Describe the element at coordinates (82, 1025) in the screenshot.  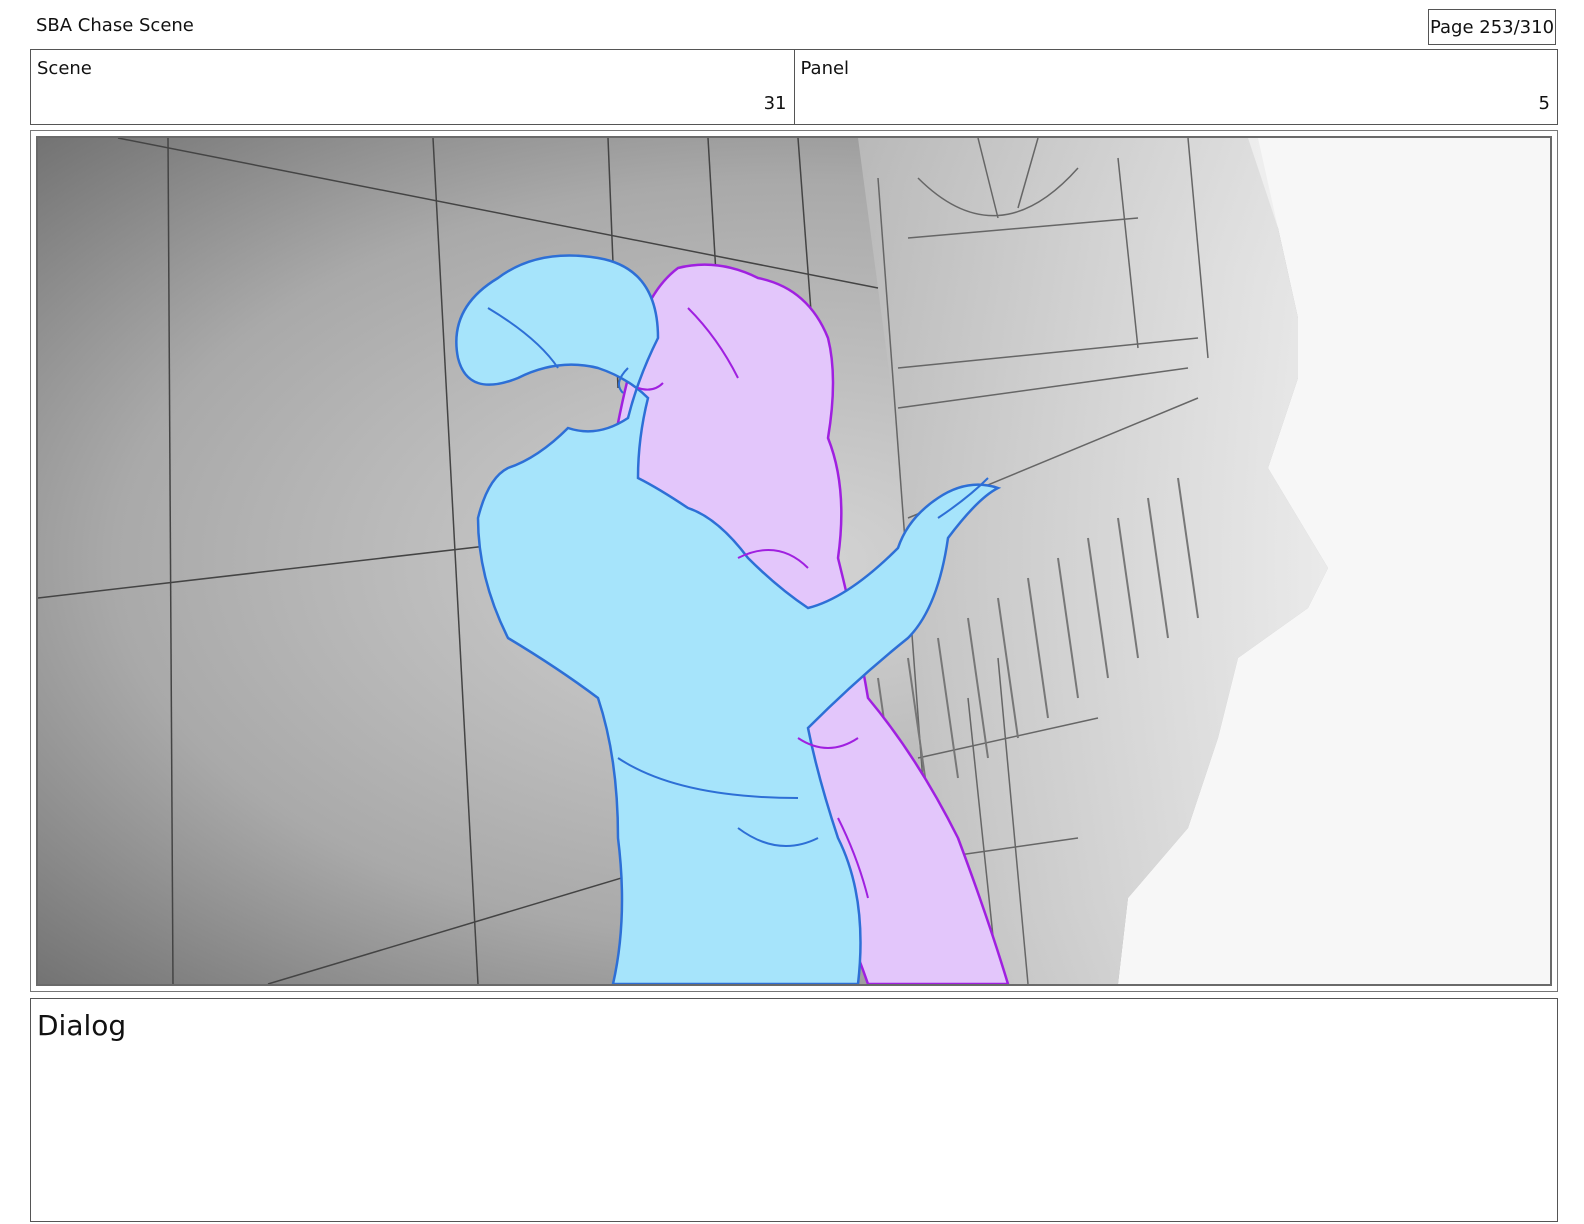
I see `dialog-label: Dialog` at that location.